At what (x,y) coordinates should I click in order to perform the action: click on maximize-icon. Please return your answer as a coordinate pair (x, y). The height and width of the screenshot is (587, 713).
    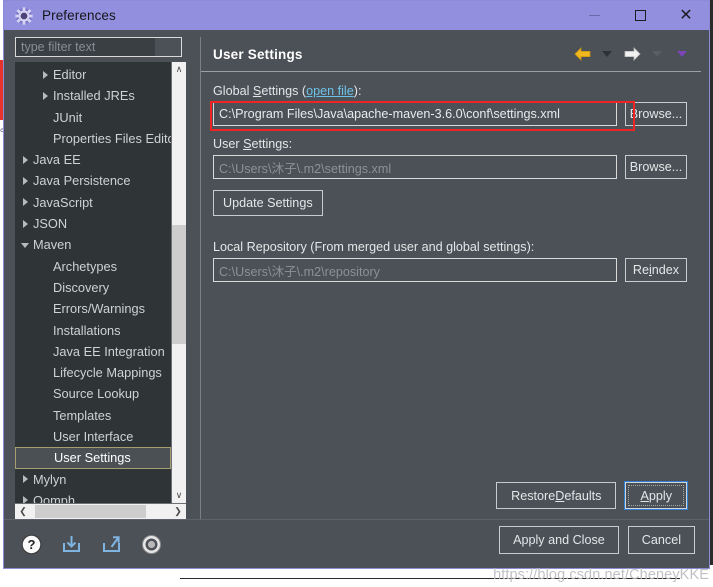
    Looking at the image, I should click on (640, 15).